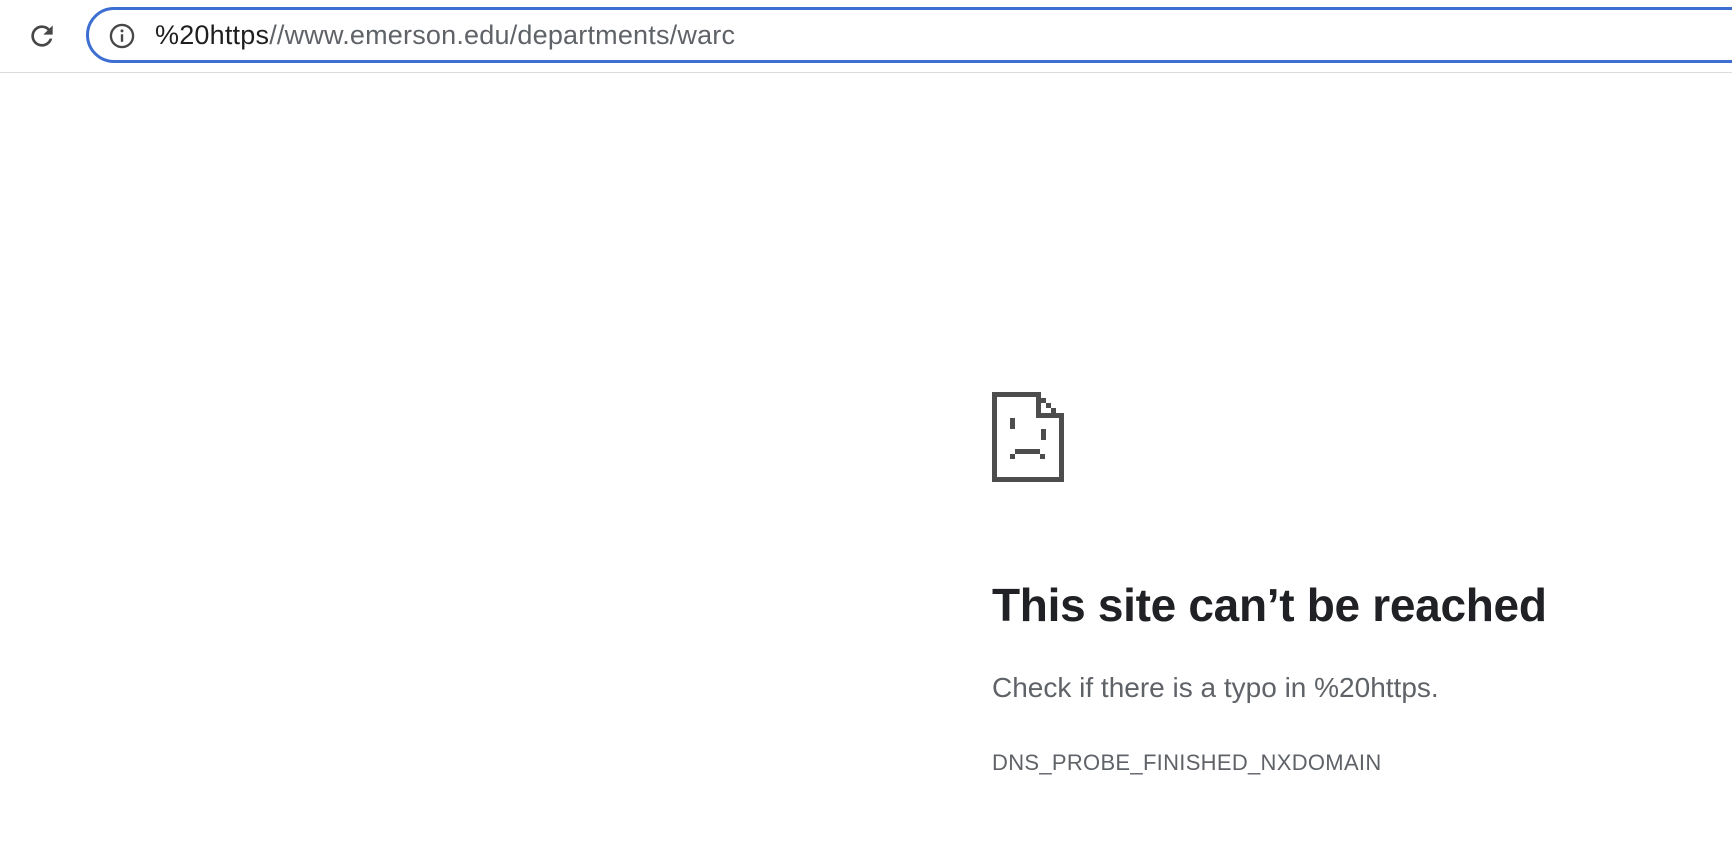 This screenshot has width=1732, height=850. Describe the element at coordinates (1269, 605) in the screenshot. I see `error-title: This site can’t be reached` at that location.